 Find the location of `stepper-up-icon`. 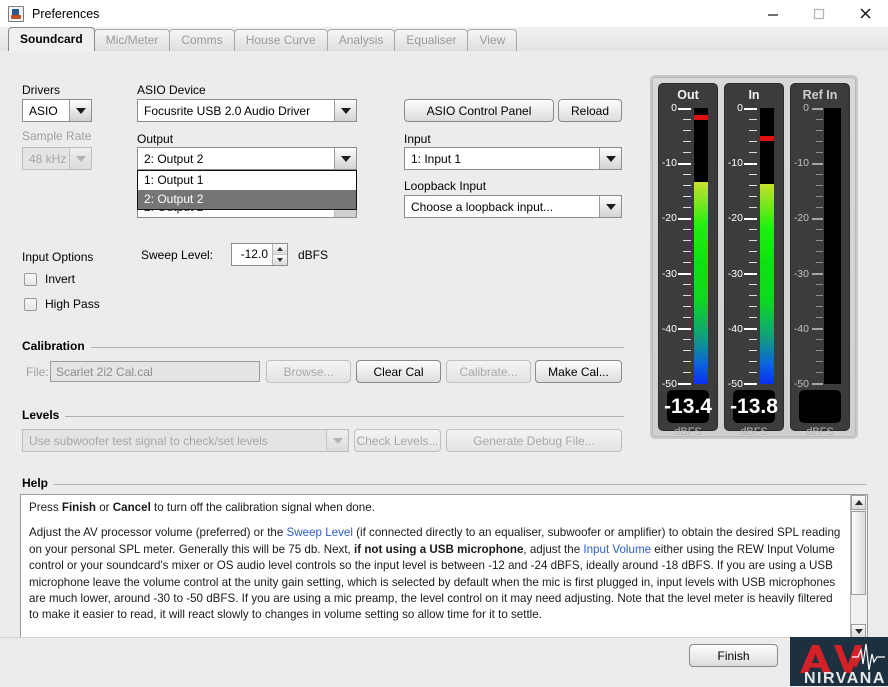

stepper-up-icon is located at coordinates (280, 249).